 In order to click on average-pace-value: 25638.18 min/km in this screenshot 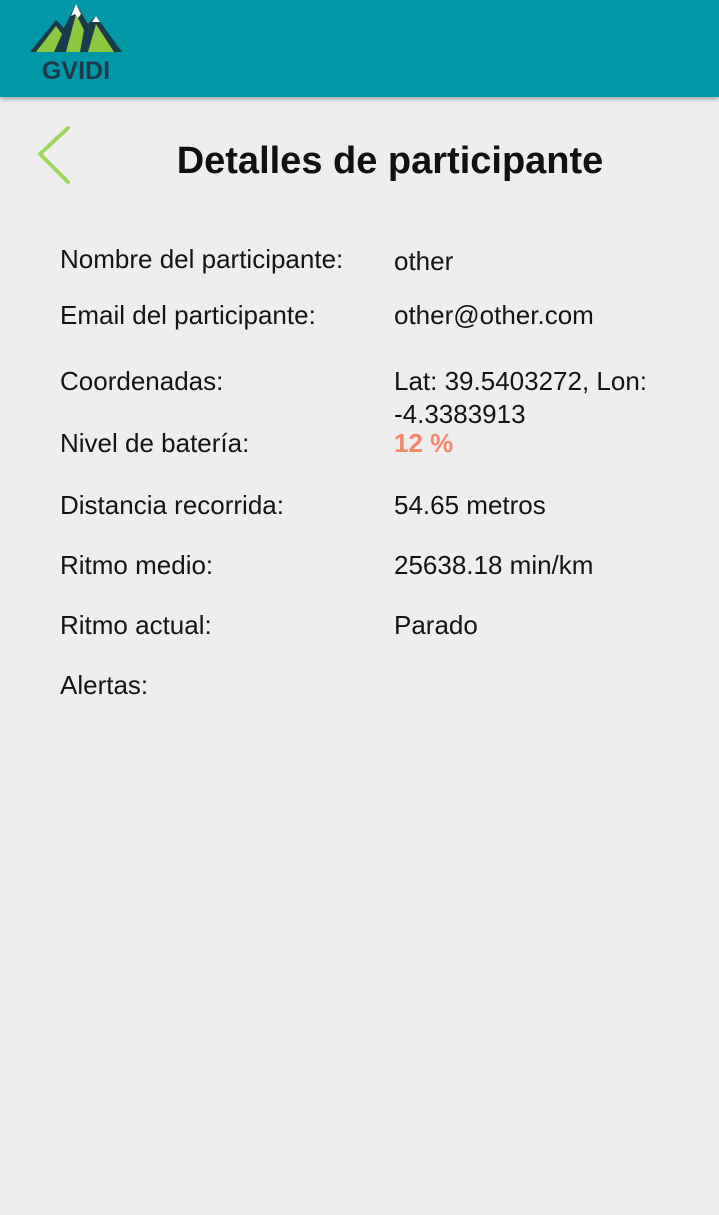, I will do `click(494, 565)`.